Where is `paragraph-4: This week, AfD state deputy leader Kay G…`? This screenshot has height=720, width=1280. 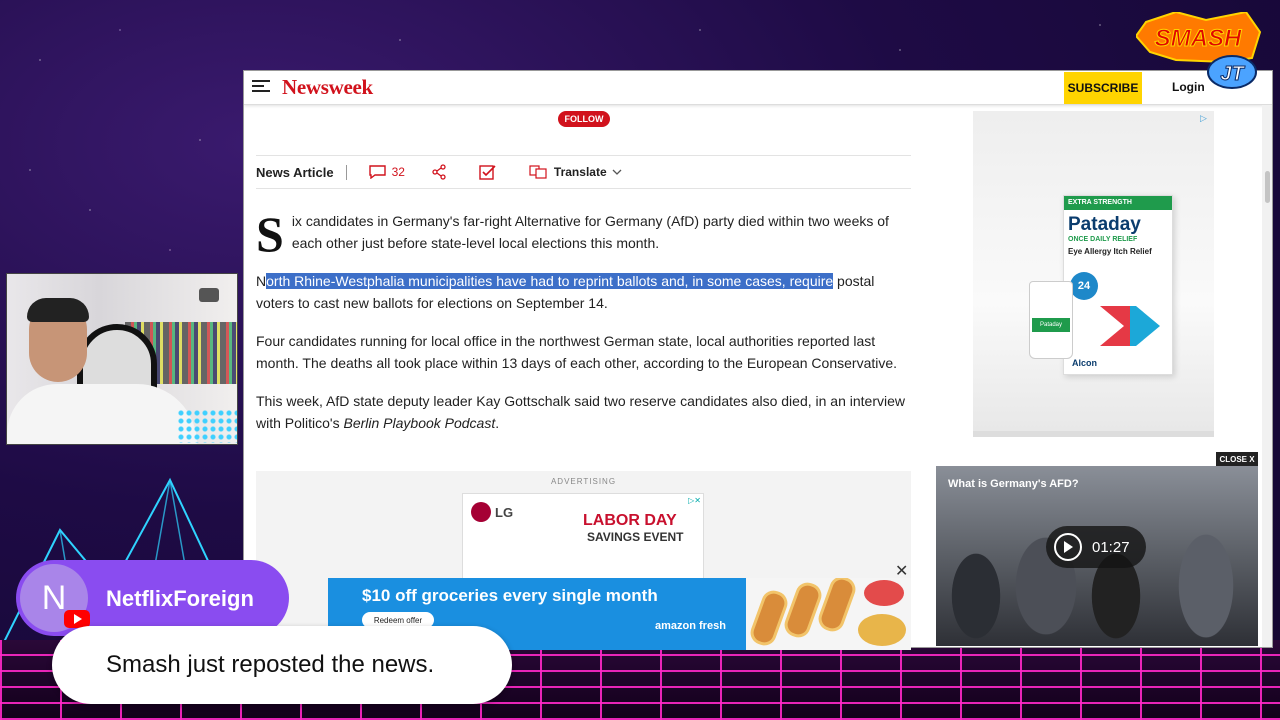
paragraph-4: This week, AfD state deputy leader Kay G… is located at coordinates (583, 412).